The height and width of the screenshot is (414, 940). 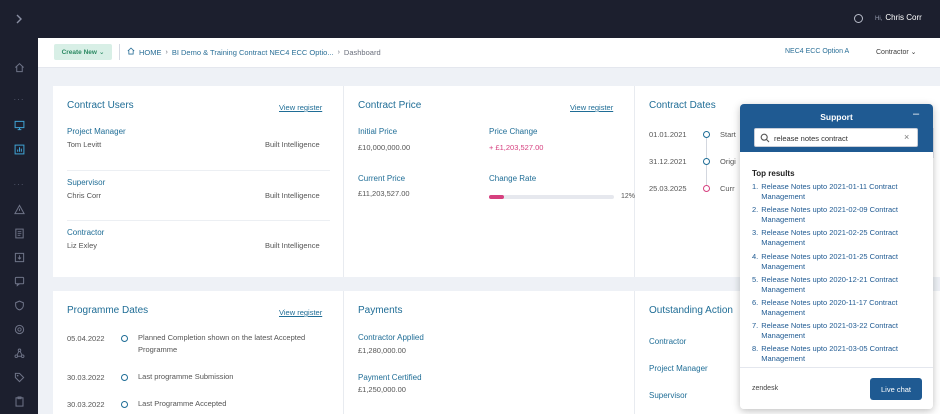 What do you see at coordinates (755, 302) in the screenshot?
I see `result-number: 6.` at bounding box center [755, 302].